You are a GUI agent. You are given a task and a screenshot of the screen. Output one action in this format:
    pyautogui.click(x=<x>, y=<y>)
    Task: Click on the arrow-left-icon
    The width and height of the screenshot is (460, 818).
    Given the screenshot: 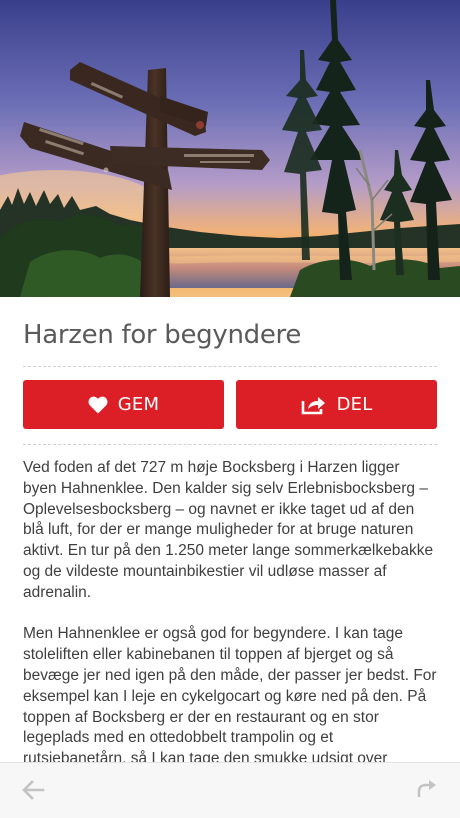 What is the action you would take?
    pyautogui.click(x=33, y=792)
    